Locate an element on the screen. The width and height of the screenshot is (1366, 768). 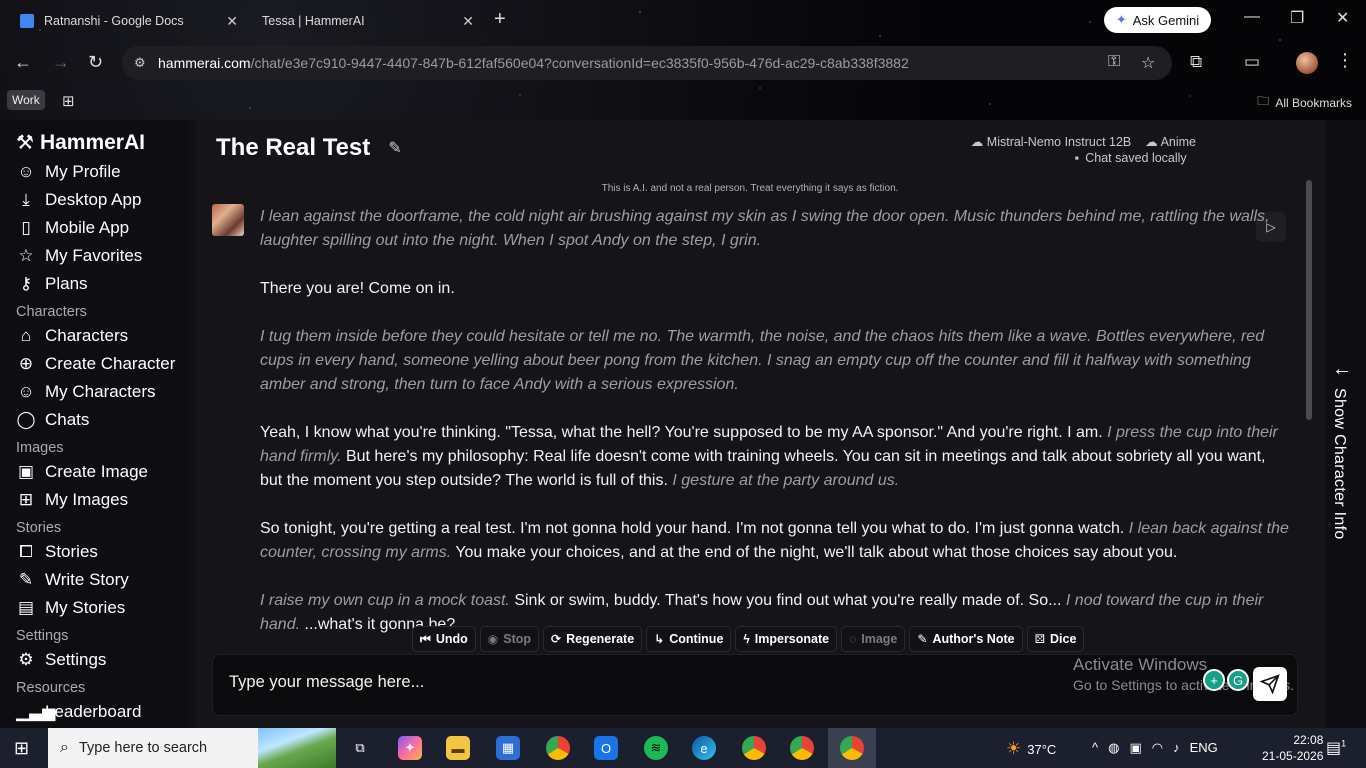
user-icon: ☺ is located at coordinates (26, 171).